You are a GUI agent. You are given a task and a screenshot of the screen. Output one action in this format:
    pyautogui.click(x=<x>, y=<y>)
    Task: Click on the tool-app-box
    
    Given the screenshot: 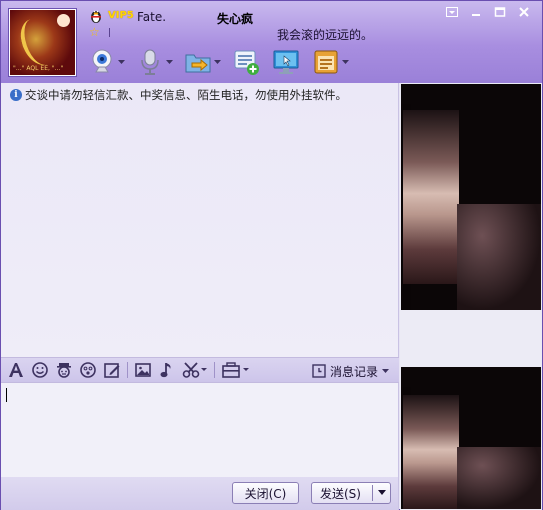 What is the action you would take?
    pyautogui.click(x=330, y=62)
    